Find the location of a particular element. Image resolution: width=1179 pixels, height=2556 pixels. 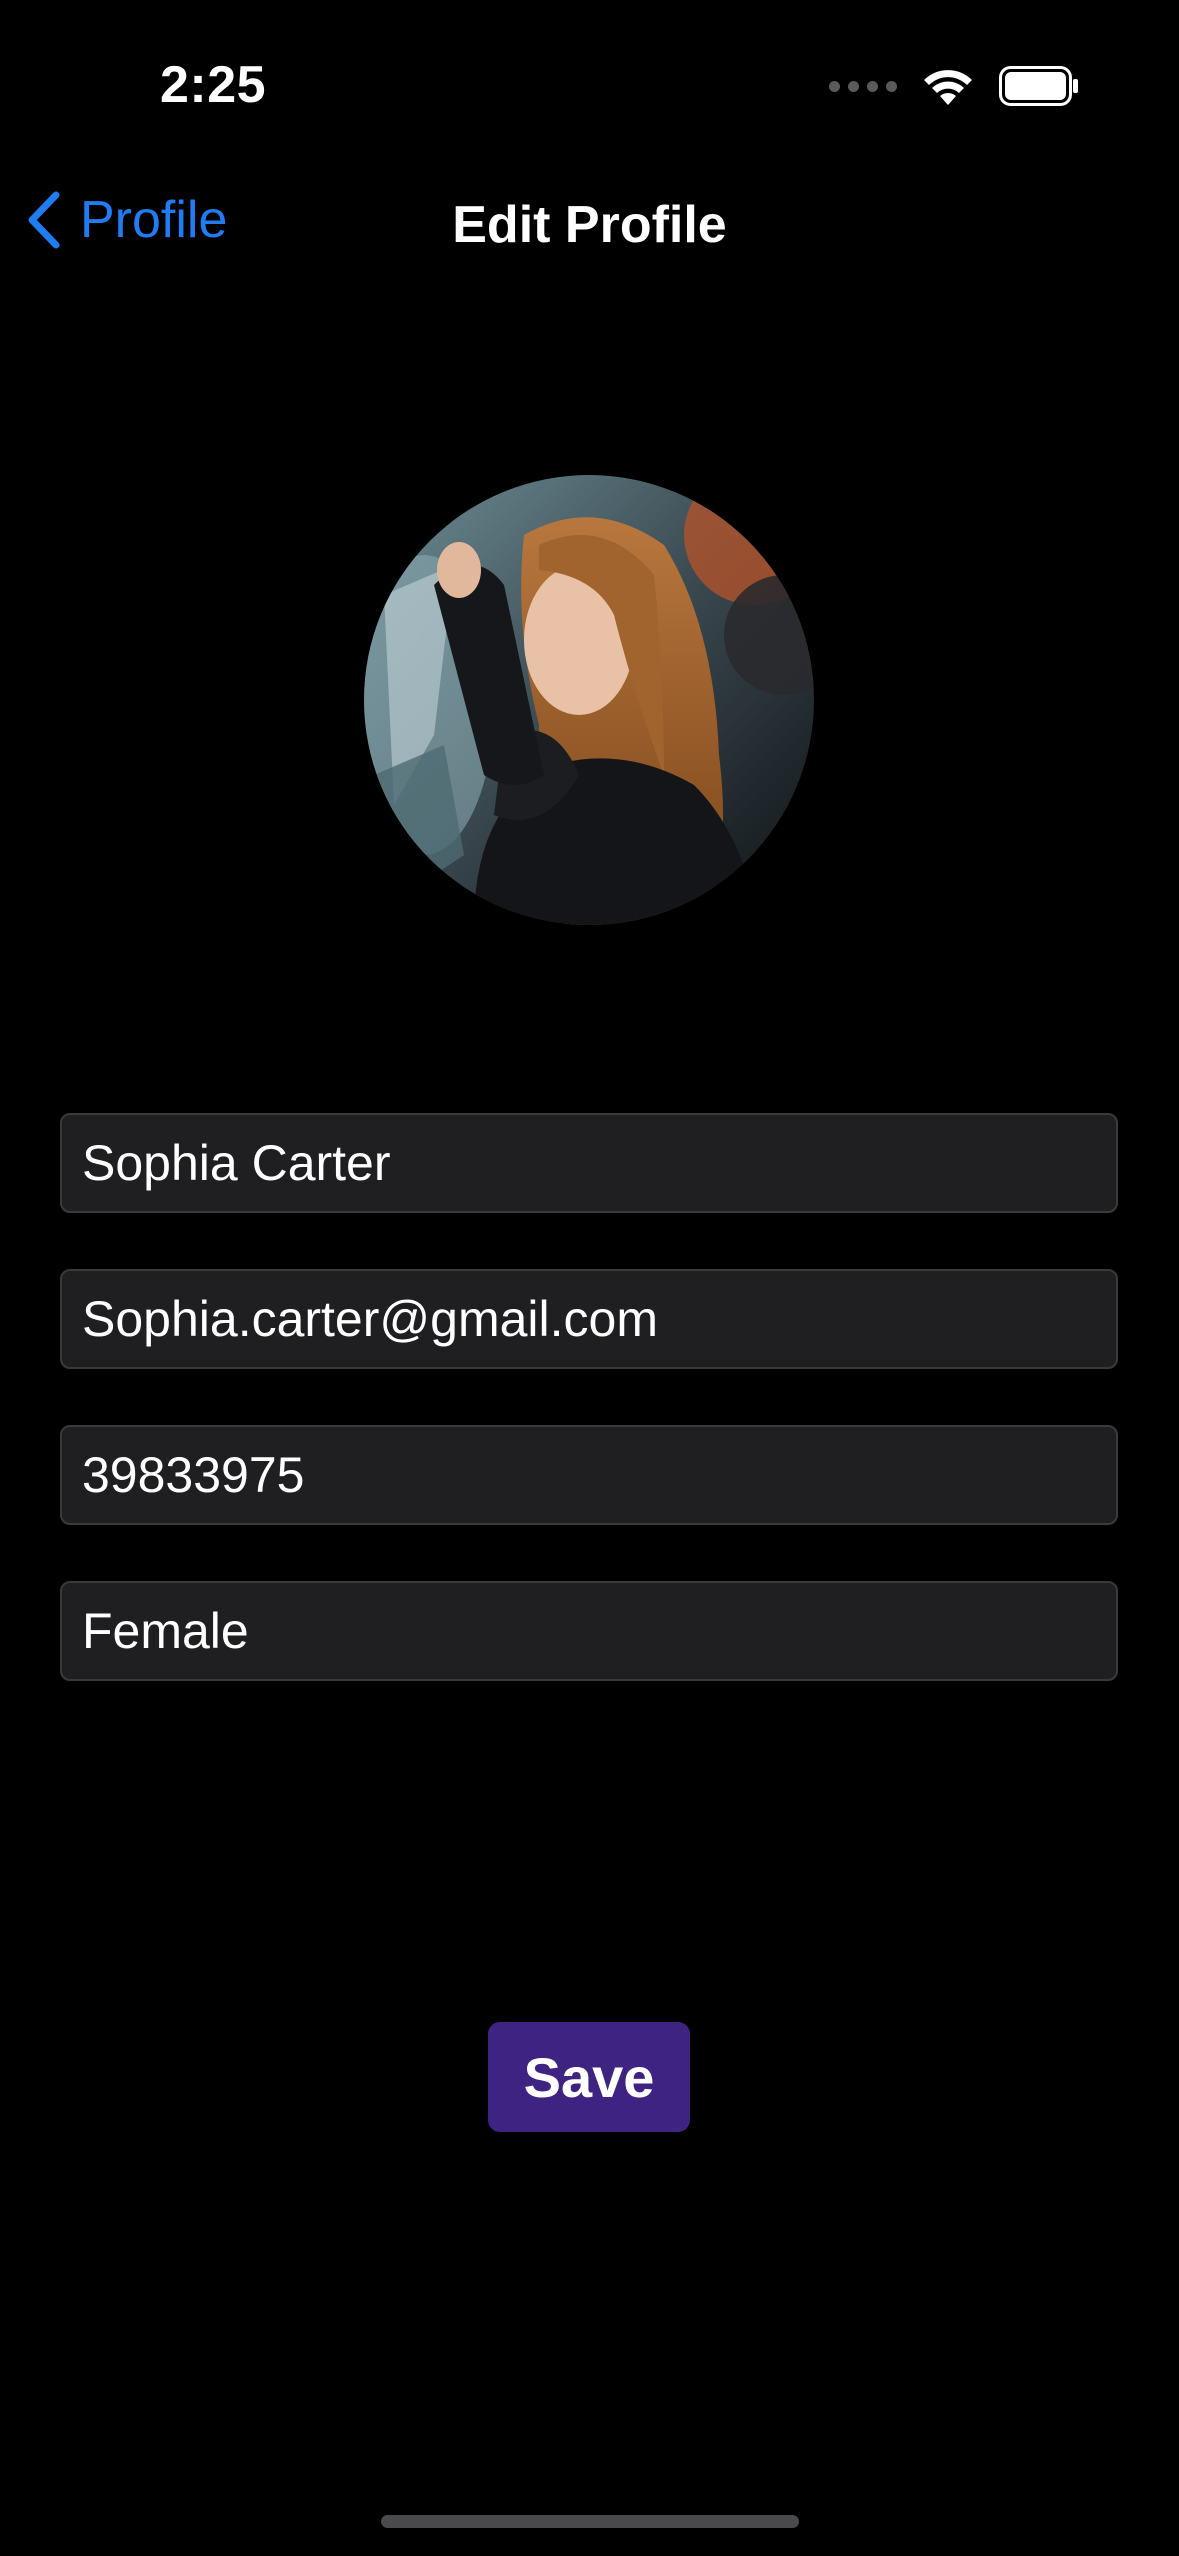

page-title: Edit Profile is located at coordinates (589, 225).